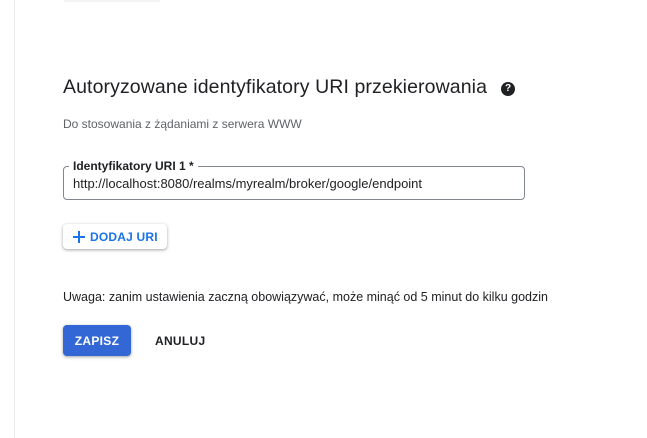  Describe the element at coordinates (133, 166) in the screenshot. I see `redirect-uri-label: Identyfikatory URI 1 *` at that location.